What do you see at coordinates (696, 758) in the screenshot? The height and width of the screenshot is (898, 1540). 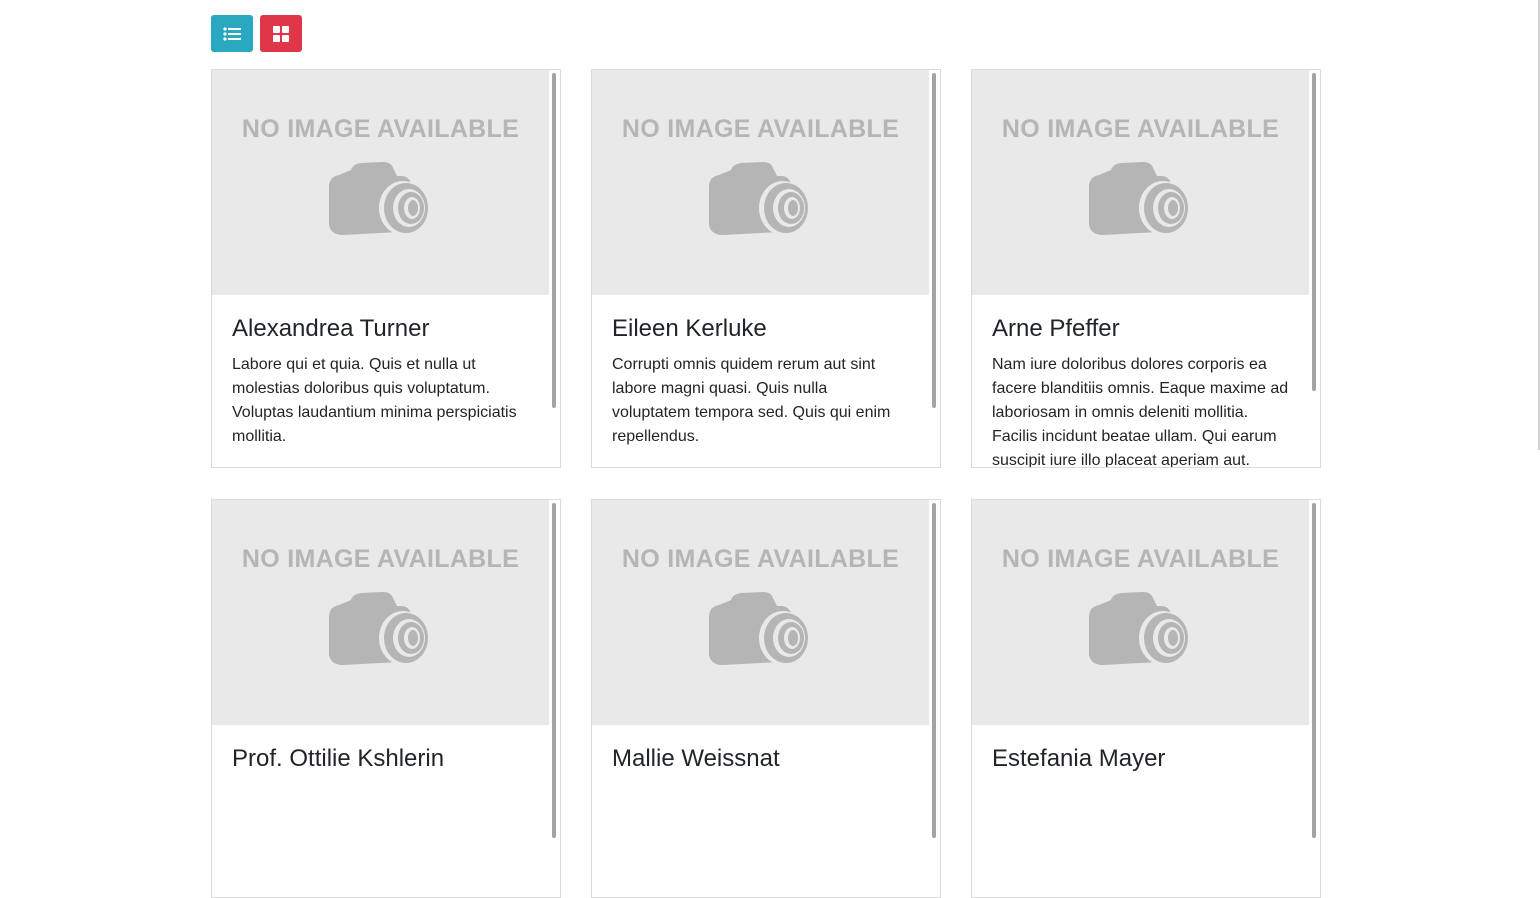 I see `card-title: Mallie Weissnat` at bounding box center [696, 758].